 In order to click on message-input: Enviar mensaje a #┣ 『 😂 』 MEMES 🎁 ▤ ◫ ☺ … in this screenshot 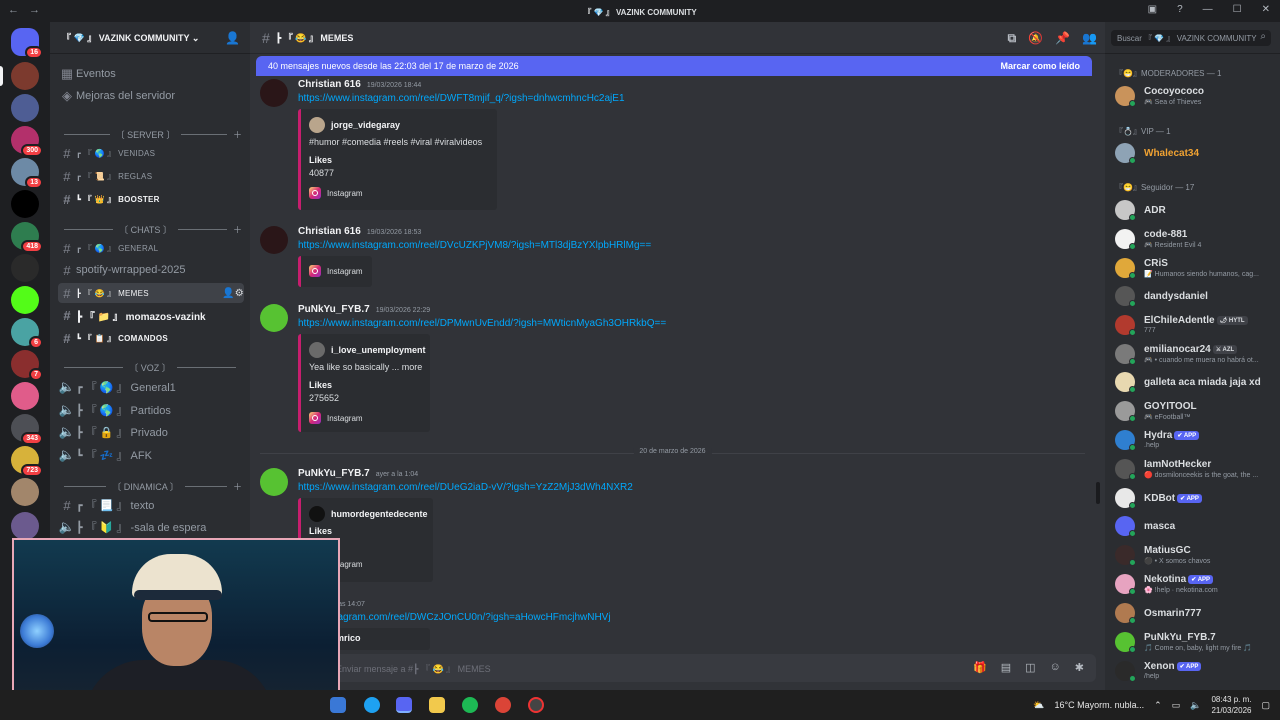, I will do `click(676, 668)`.